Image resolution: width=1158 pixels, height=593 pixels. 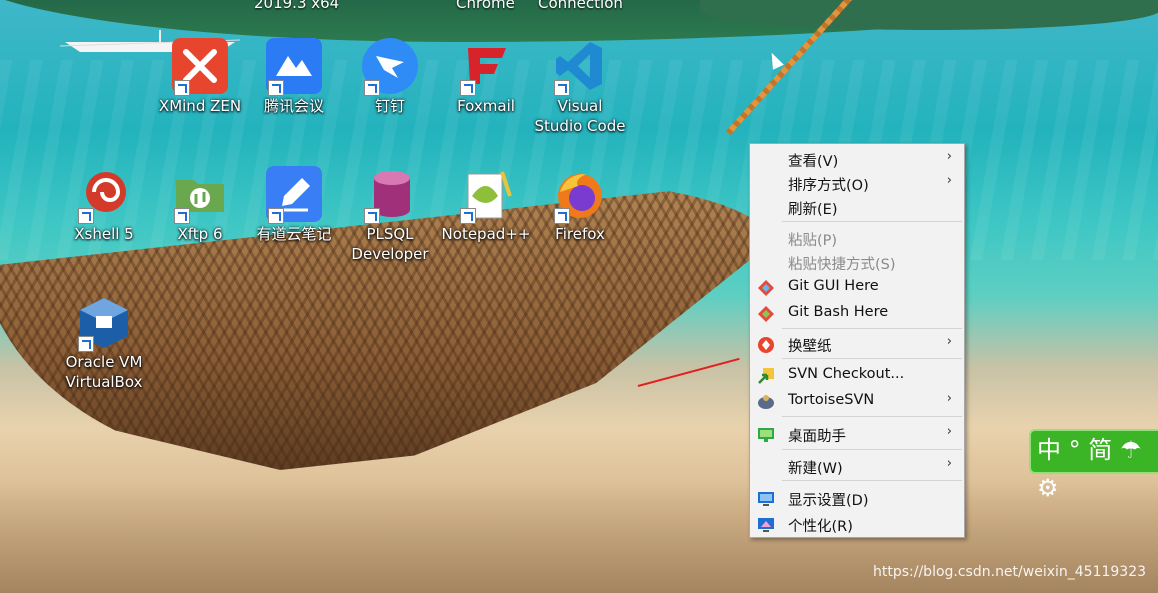 What do you see at coordinates (828, 186) in the screenshot?
I see `menu-item-label: 排序方式(O)` at bounding box center [828, 186].